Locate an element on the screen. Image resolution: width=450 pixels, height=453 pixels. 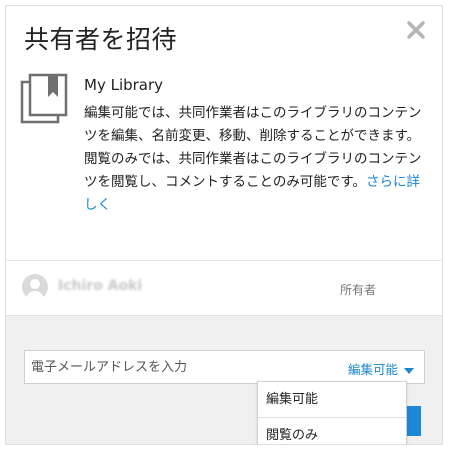
permission-option-edit: 編集可能 is located at coordinates (332, 400).